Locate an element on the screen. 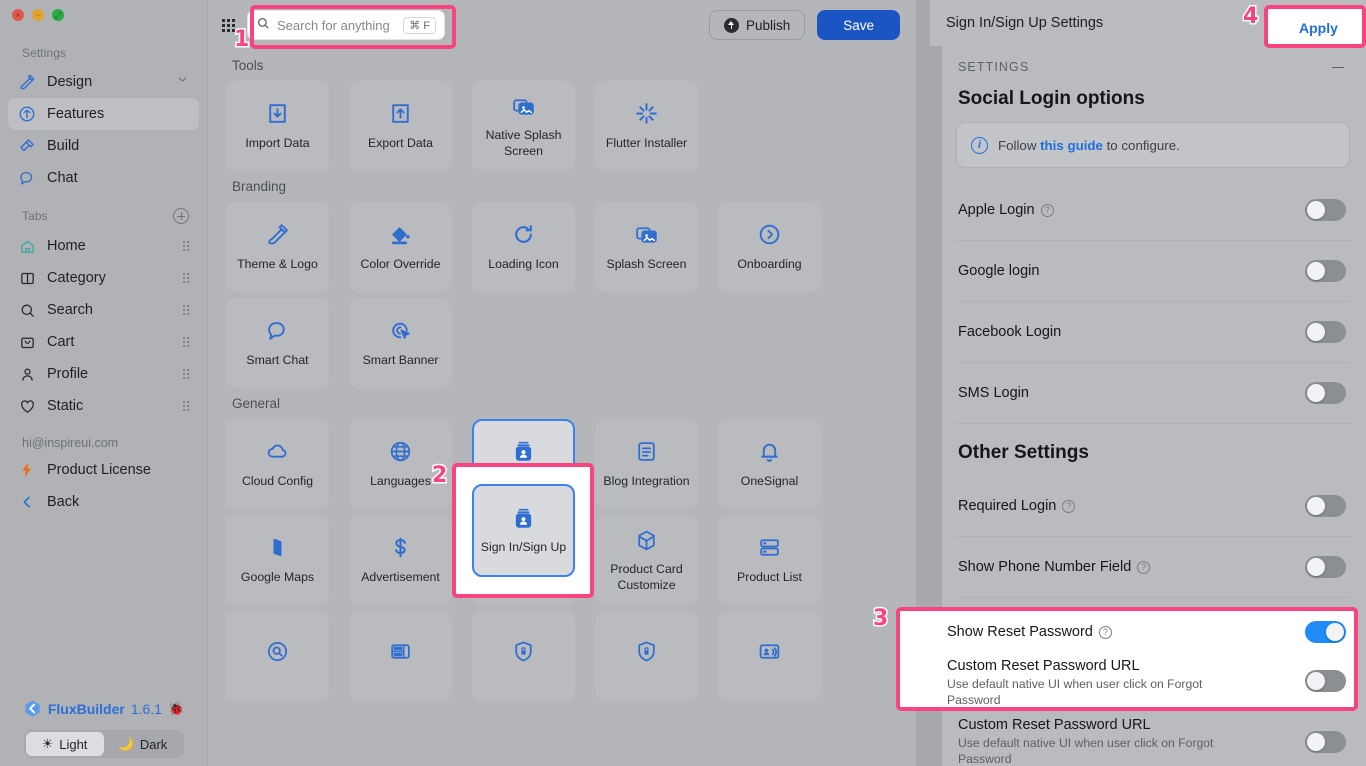 This screenshot has width=1366, height=766. sidebar-item-build: Build is located at coordinates (103, 146).